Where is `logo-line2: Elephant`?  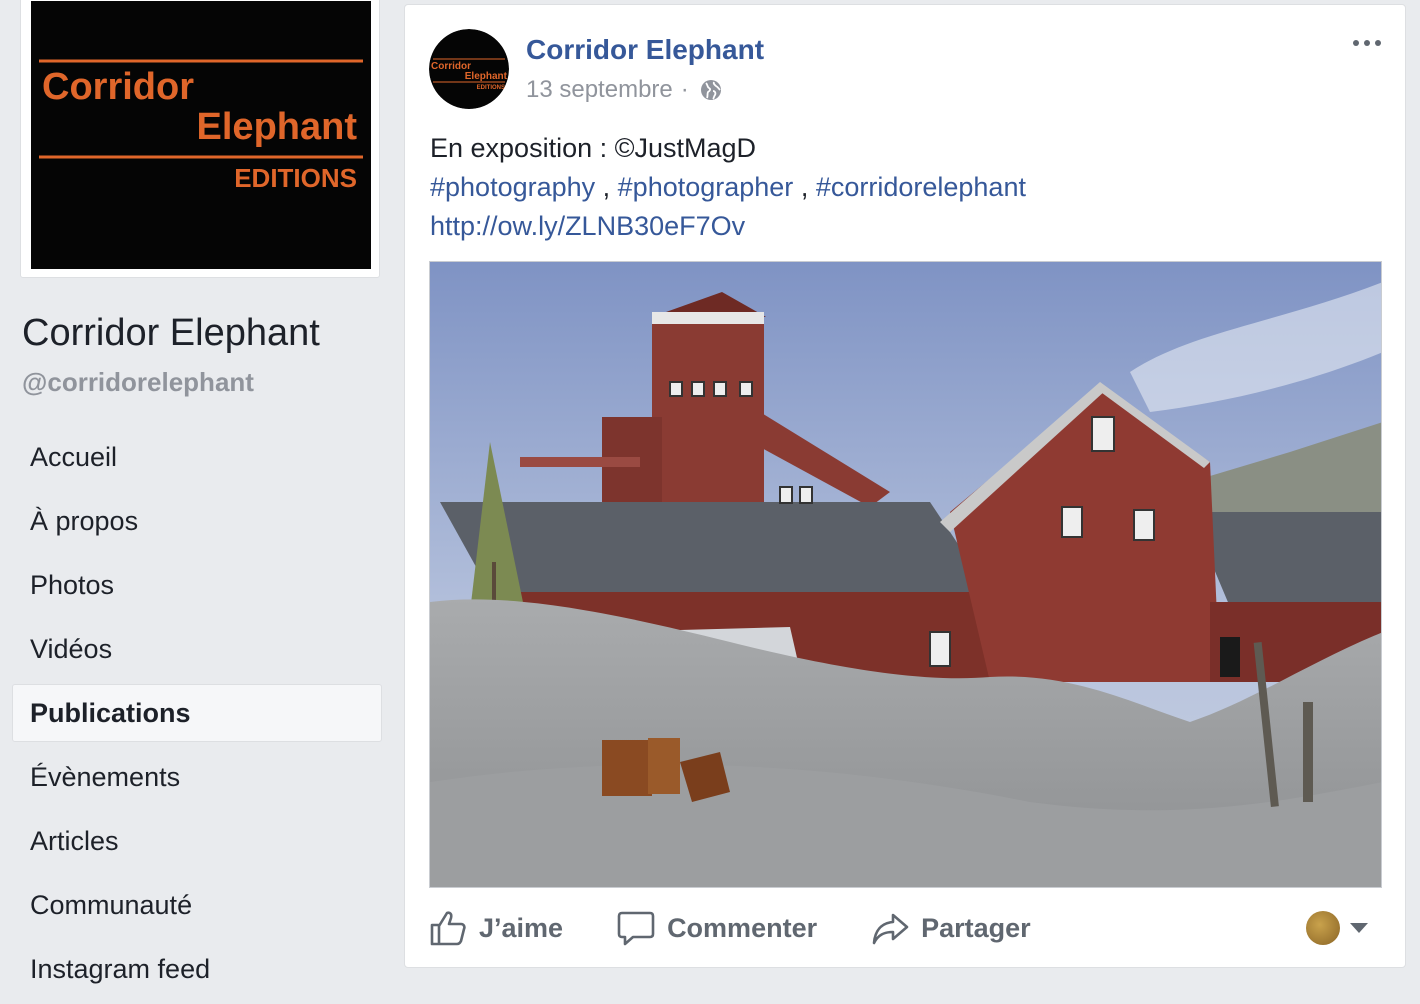 logo-line2: Elephant is located at coordinates (277, 127).